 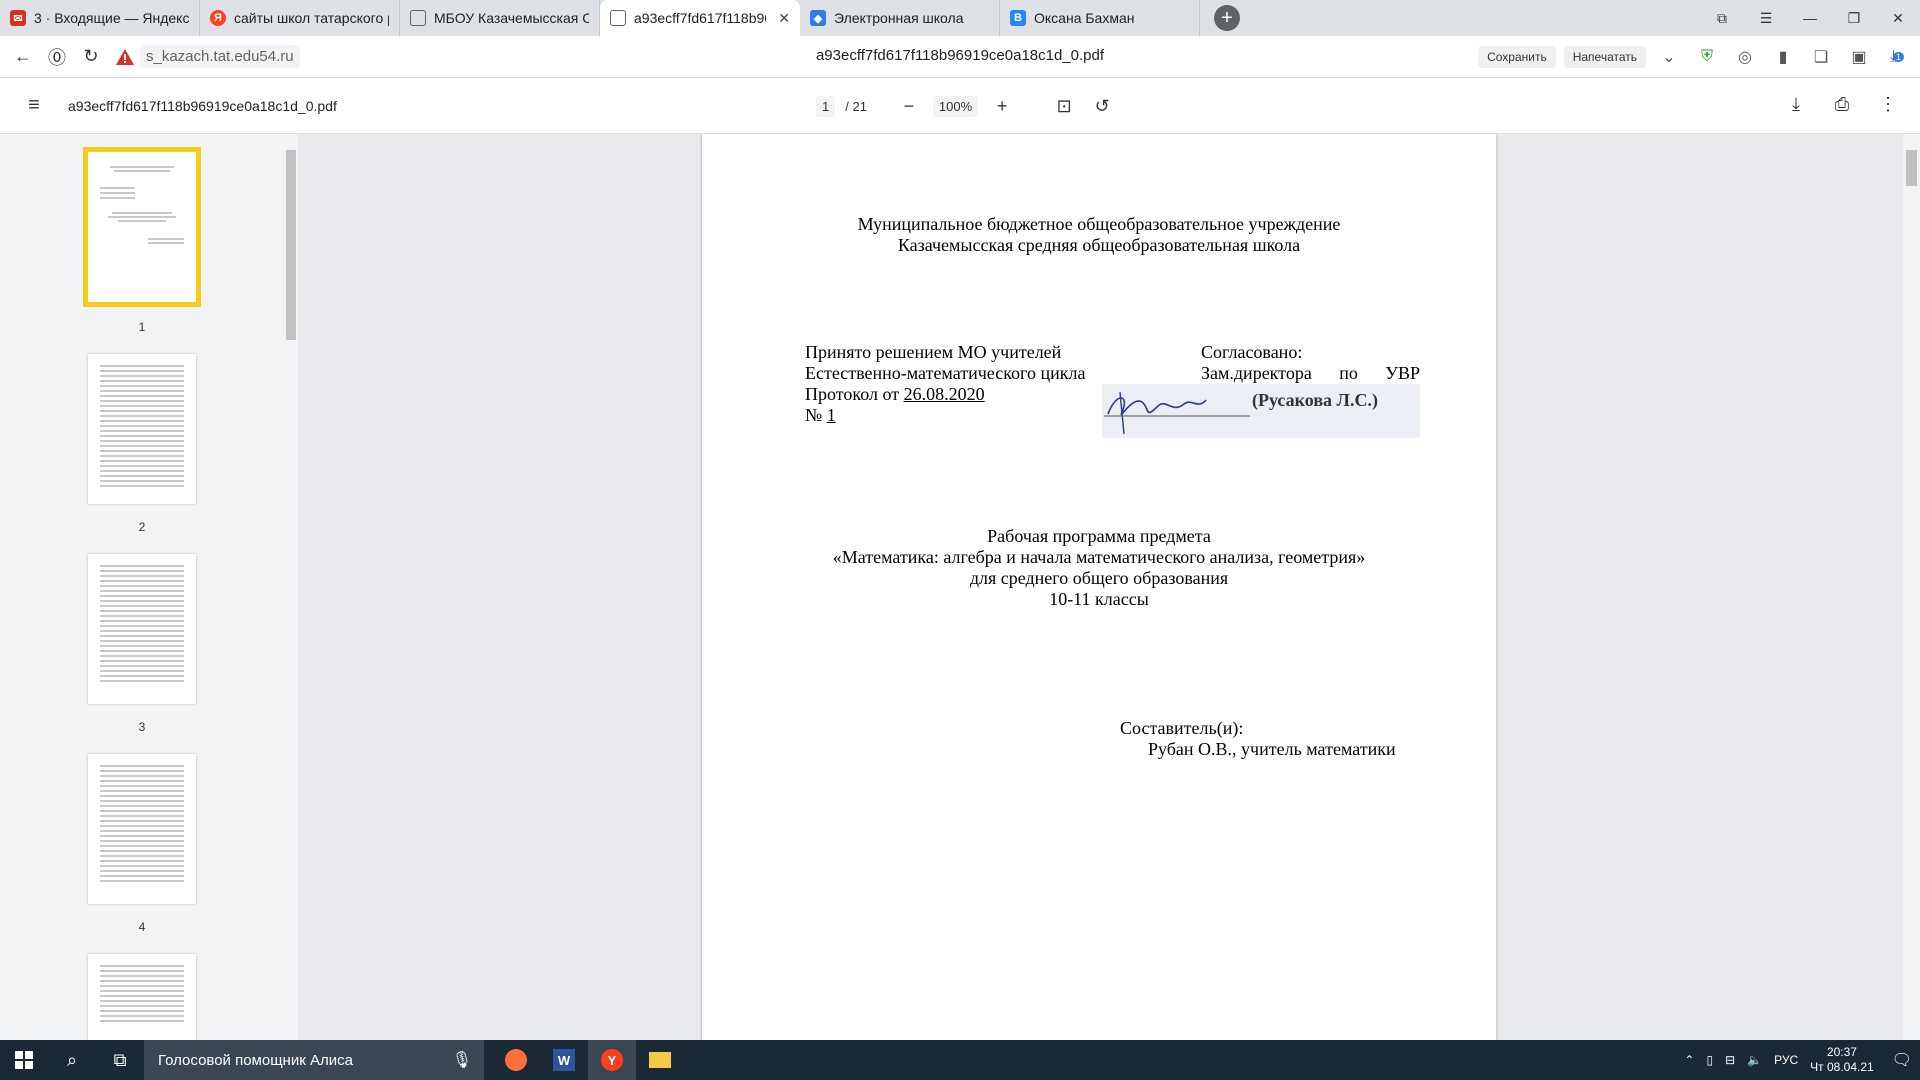 What do you see at coordinates (1722, 18) in the screenshot?
I see `tabs-manager-icon: ⧉` at bounding box center [1722, 18].